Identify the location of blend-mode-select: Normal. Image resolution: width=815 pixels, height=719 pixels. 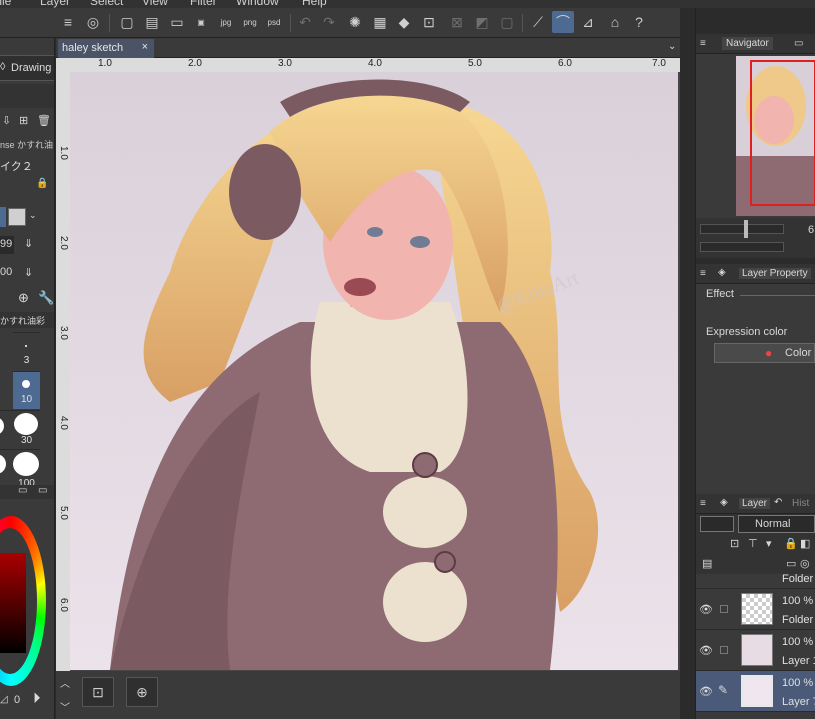
(776, 524).